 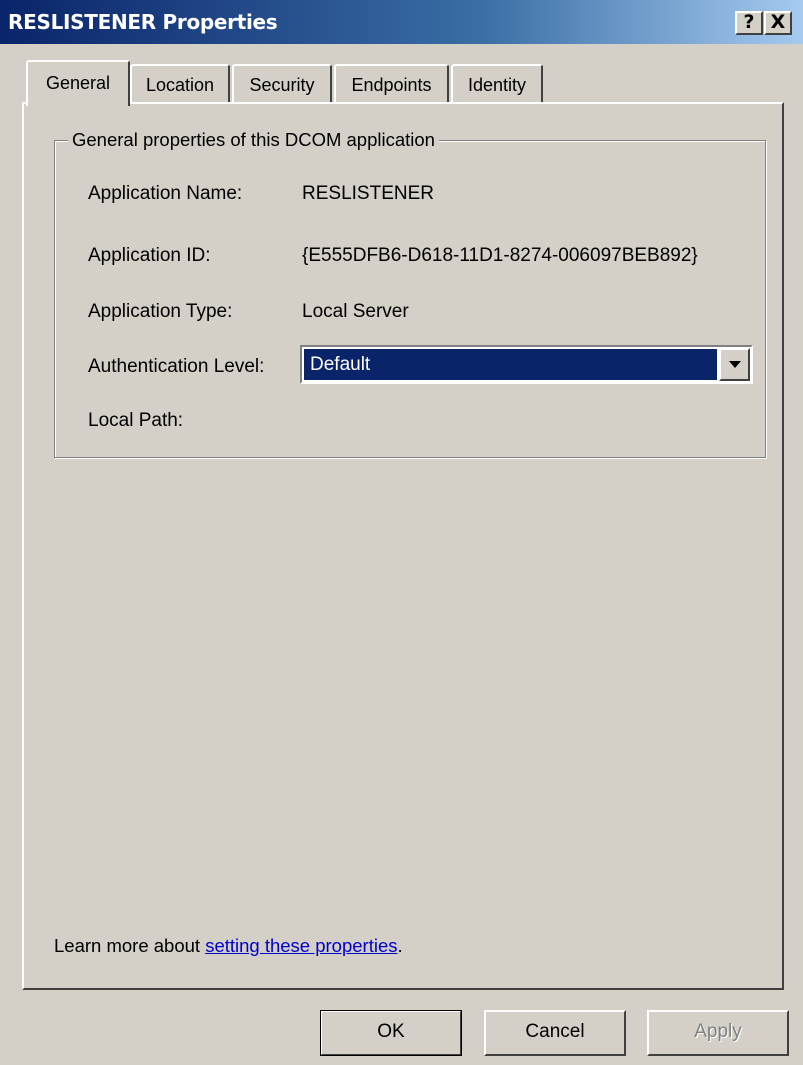 What do you see at coordinates (143, 22) in the screenshot?
I see `window-title: RESLISTENER Properties` at bounding box center [143, 22].